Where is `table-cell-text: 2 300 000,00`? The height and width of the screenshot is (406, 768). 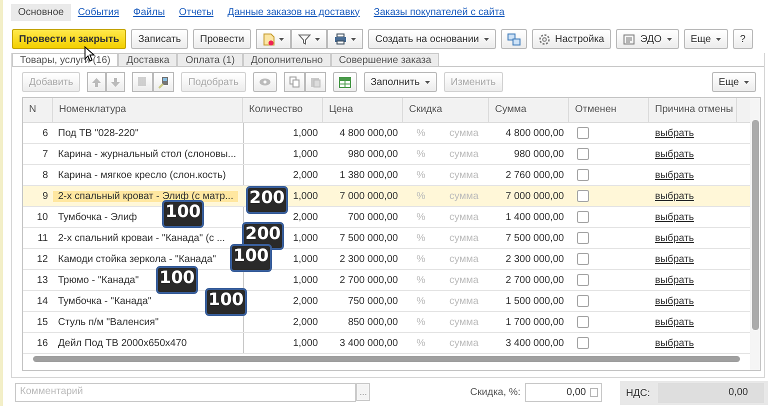 table-cell-text: 2 300 000,00 is located at coordinates (534, 259).